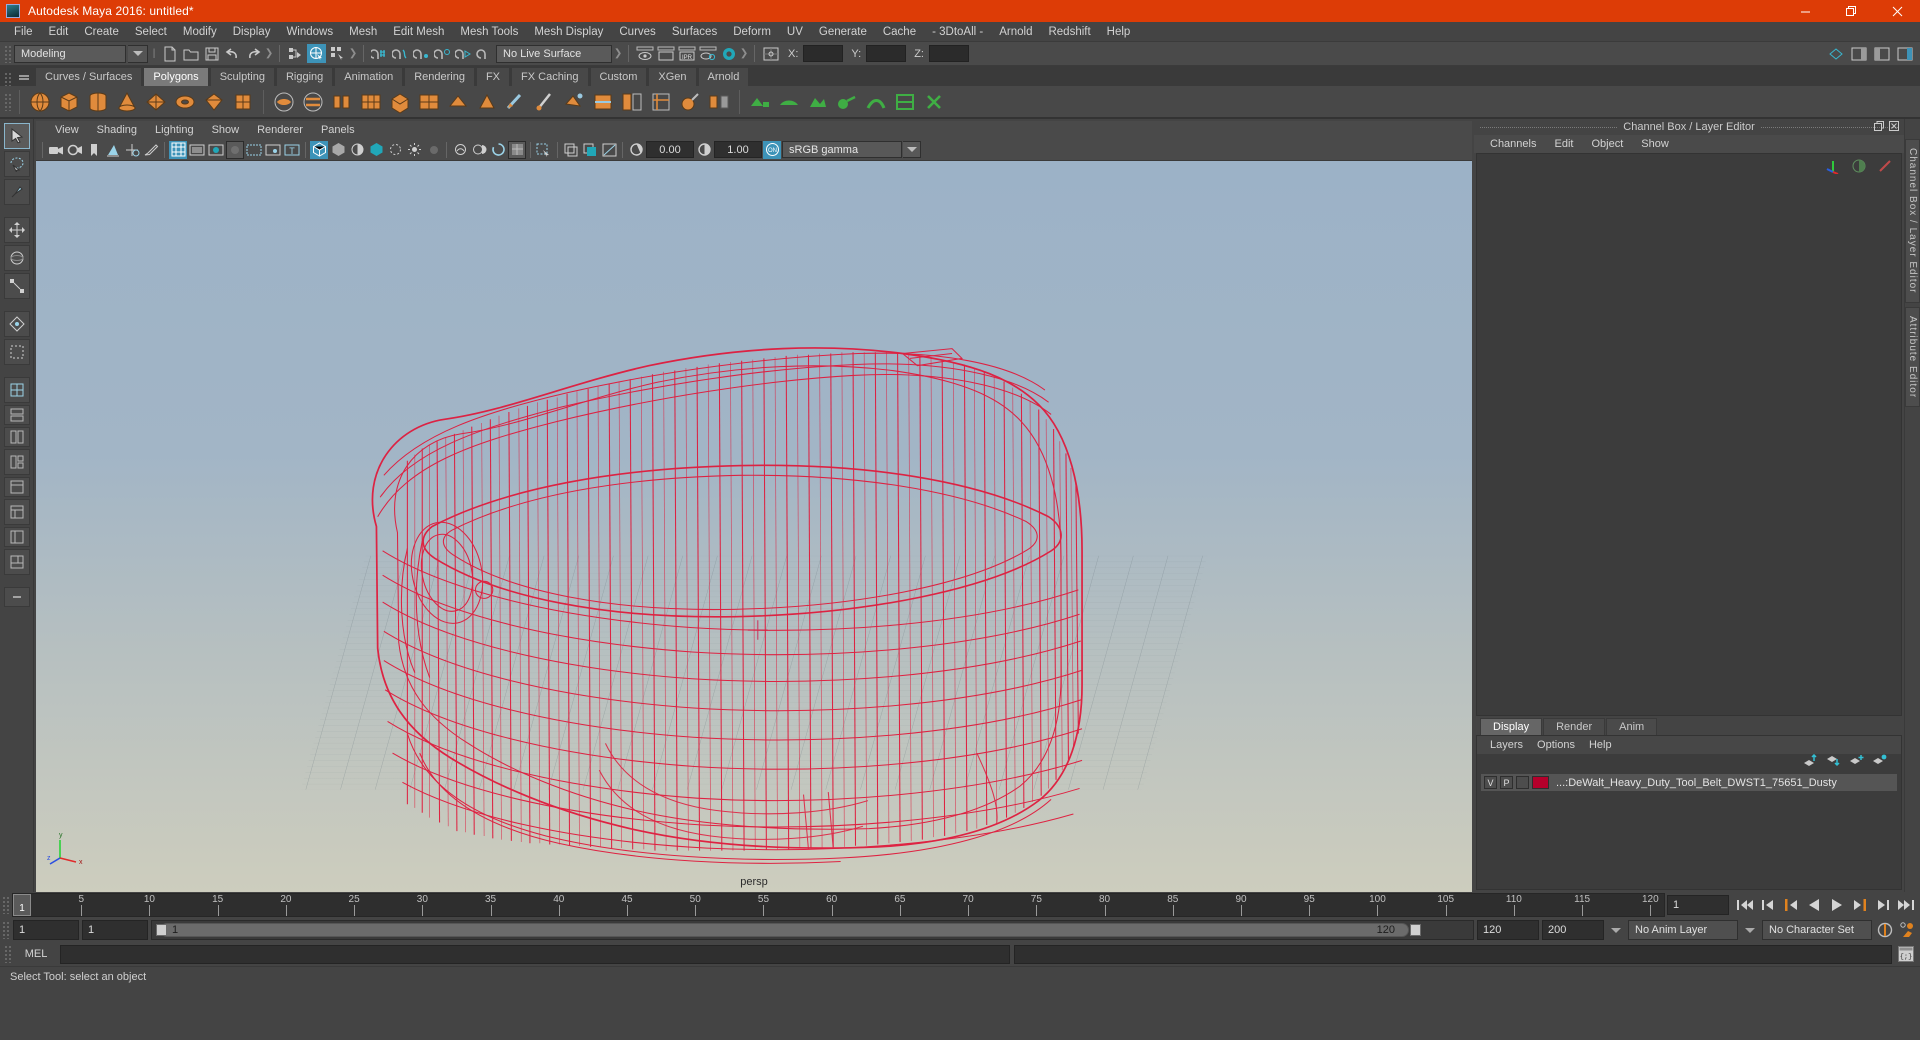 This screenshot has height=1040, width=1920. What do you see at coordinates (1600, 745) in the screenshot?
I see `layer-menu-help: Help` at bounding box center [1600, 745].